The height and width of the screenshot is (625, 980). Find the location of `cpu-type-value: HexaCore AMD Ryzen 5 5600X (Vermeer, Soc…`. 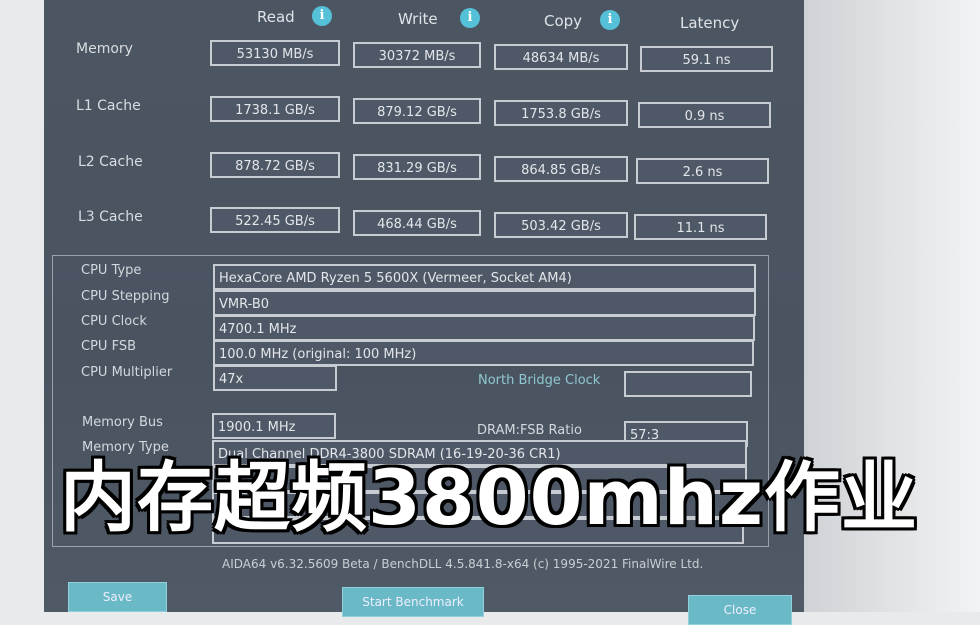

cpu-type-value: HexaCore AMD Ryzen 5 5600X (Vermeer, Soc… is located at coordinates (484, 277).